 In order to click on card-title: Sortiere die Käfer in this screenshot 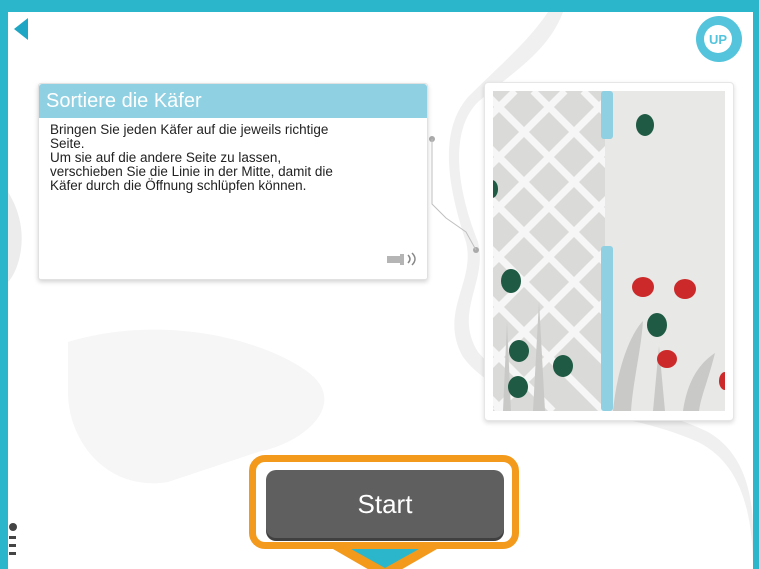, I will do `click(233, 101)`.